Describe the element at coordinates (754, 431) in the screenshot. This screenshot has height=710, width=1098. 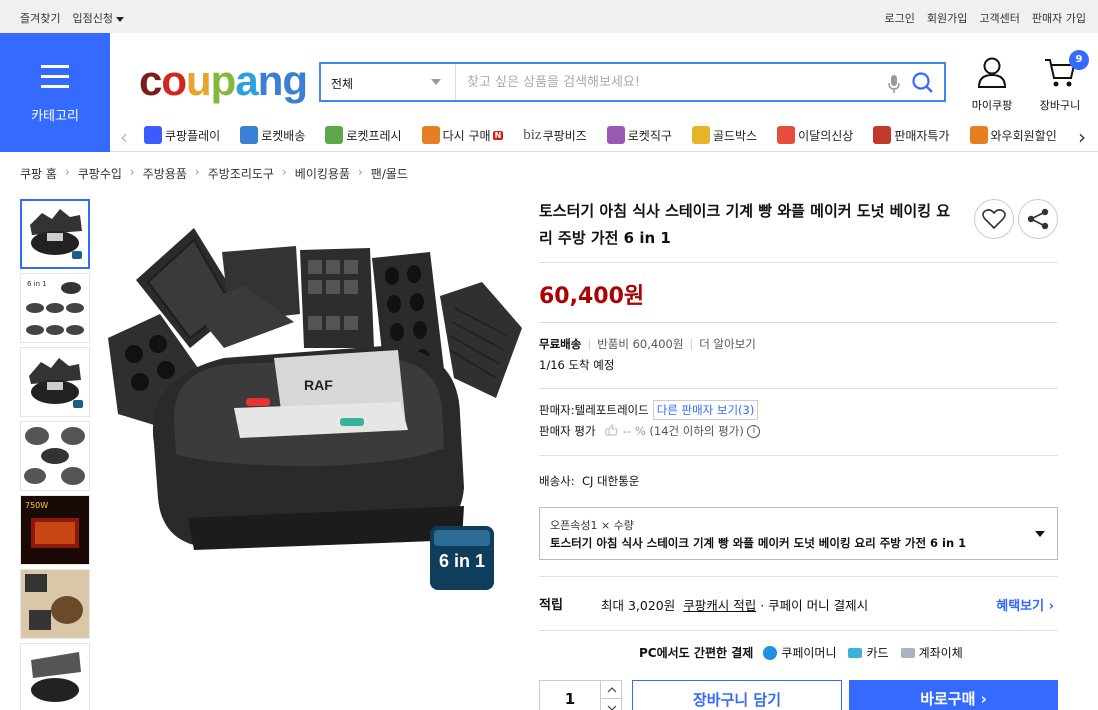
I see `info-icon: i` at that location.